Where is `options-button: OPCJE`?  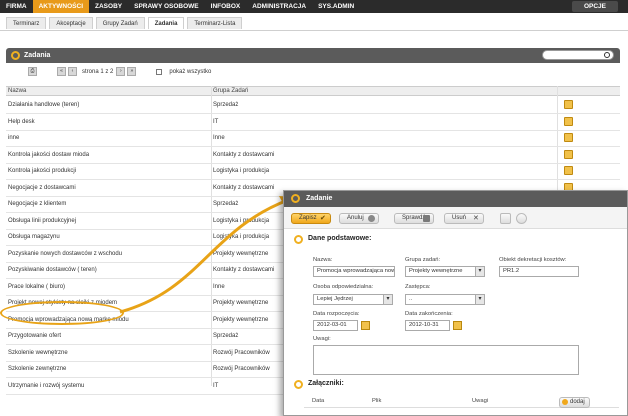 options-button: OPCJE is located at coordinates (594, 6).